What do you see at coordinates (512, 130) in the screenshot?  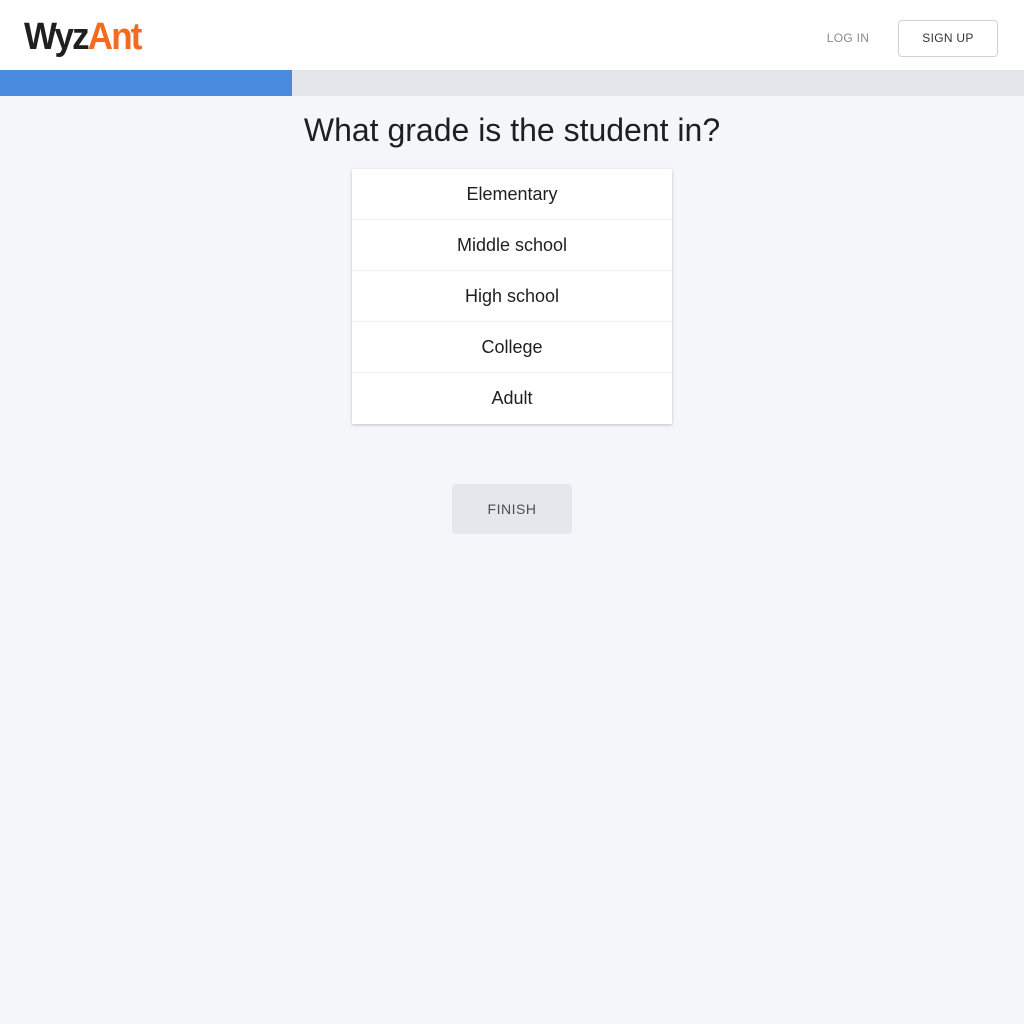 I see `question-title: What grade is the student in?` at bounding box center [512, 130].